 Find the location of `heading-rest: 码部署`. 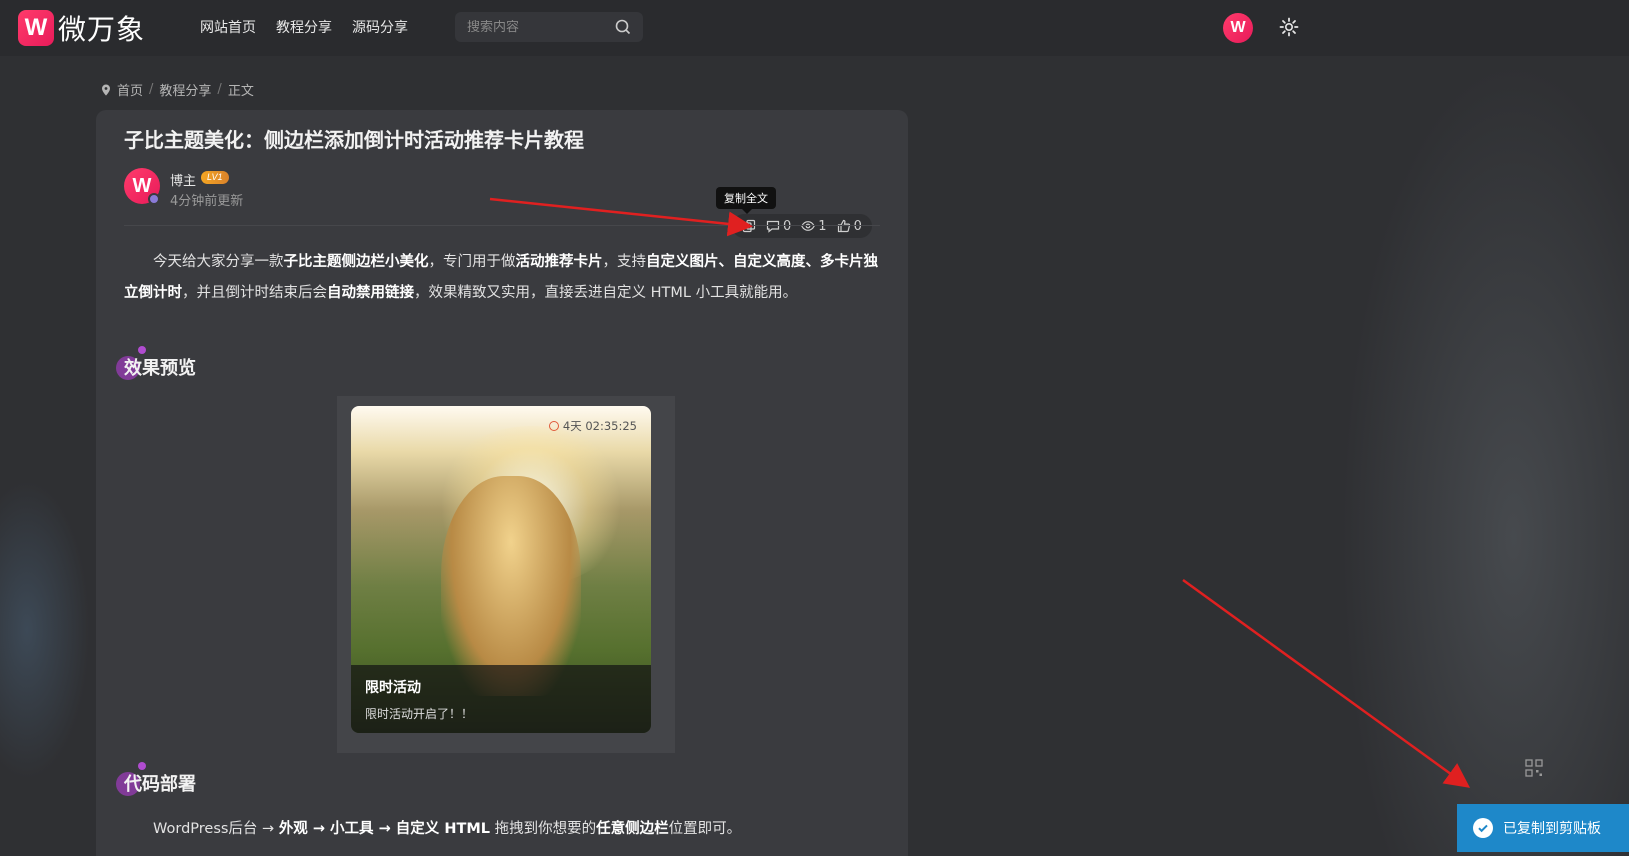

heading-rest: 码部署 is located at coordinates (169, 784).